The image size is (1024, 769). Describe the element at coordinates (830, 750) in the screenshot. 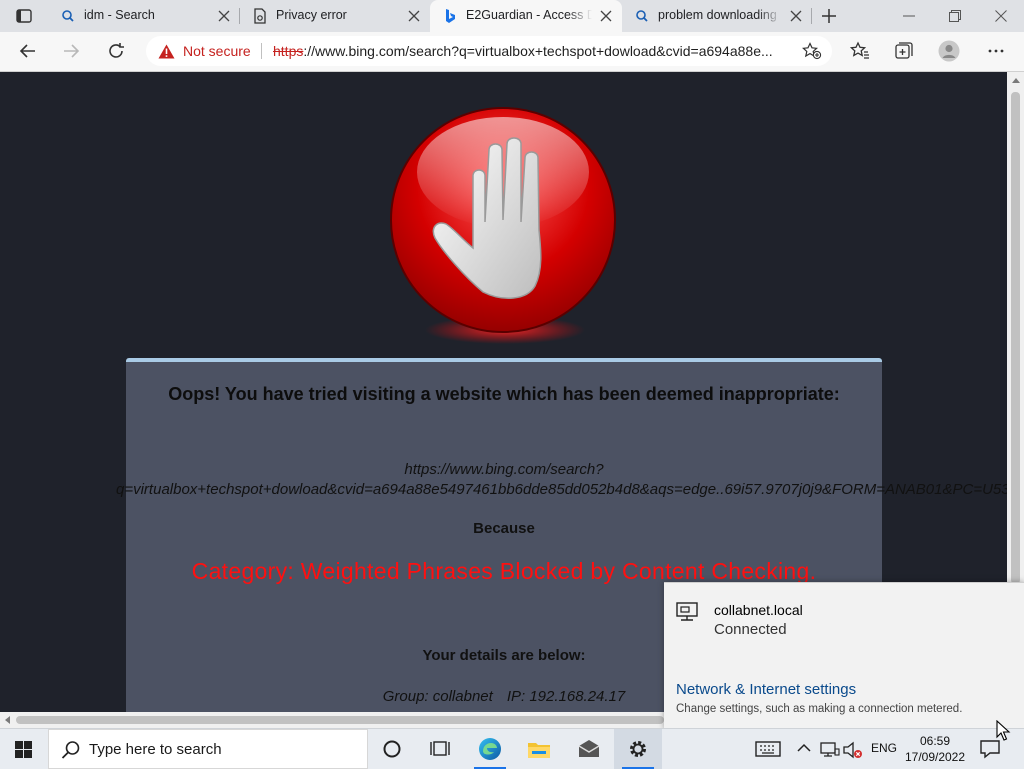

I see `network-tray-icon` at that location.